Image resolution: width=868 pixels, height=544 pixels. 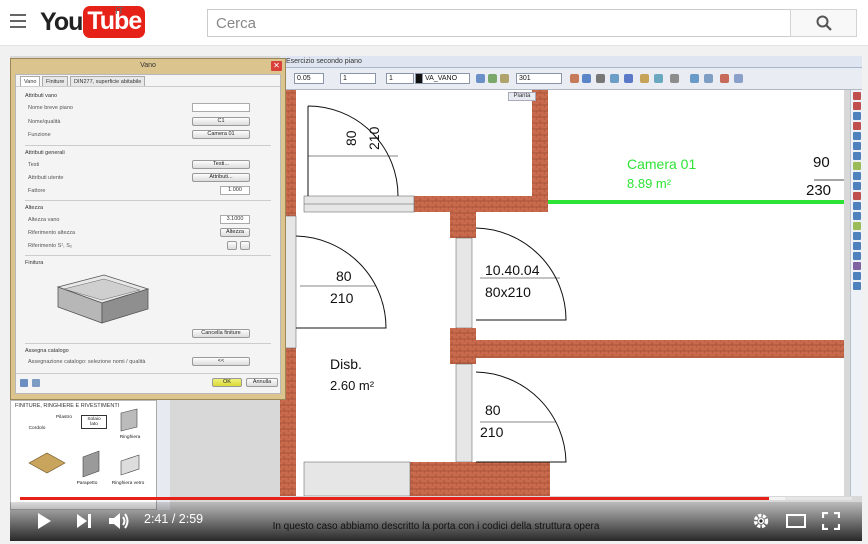 I want to click on delete-finish-button: Cancella finiture, so click(x=221, y=333).